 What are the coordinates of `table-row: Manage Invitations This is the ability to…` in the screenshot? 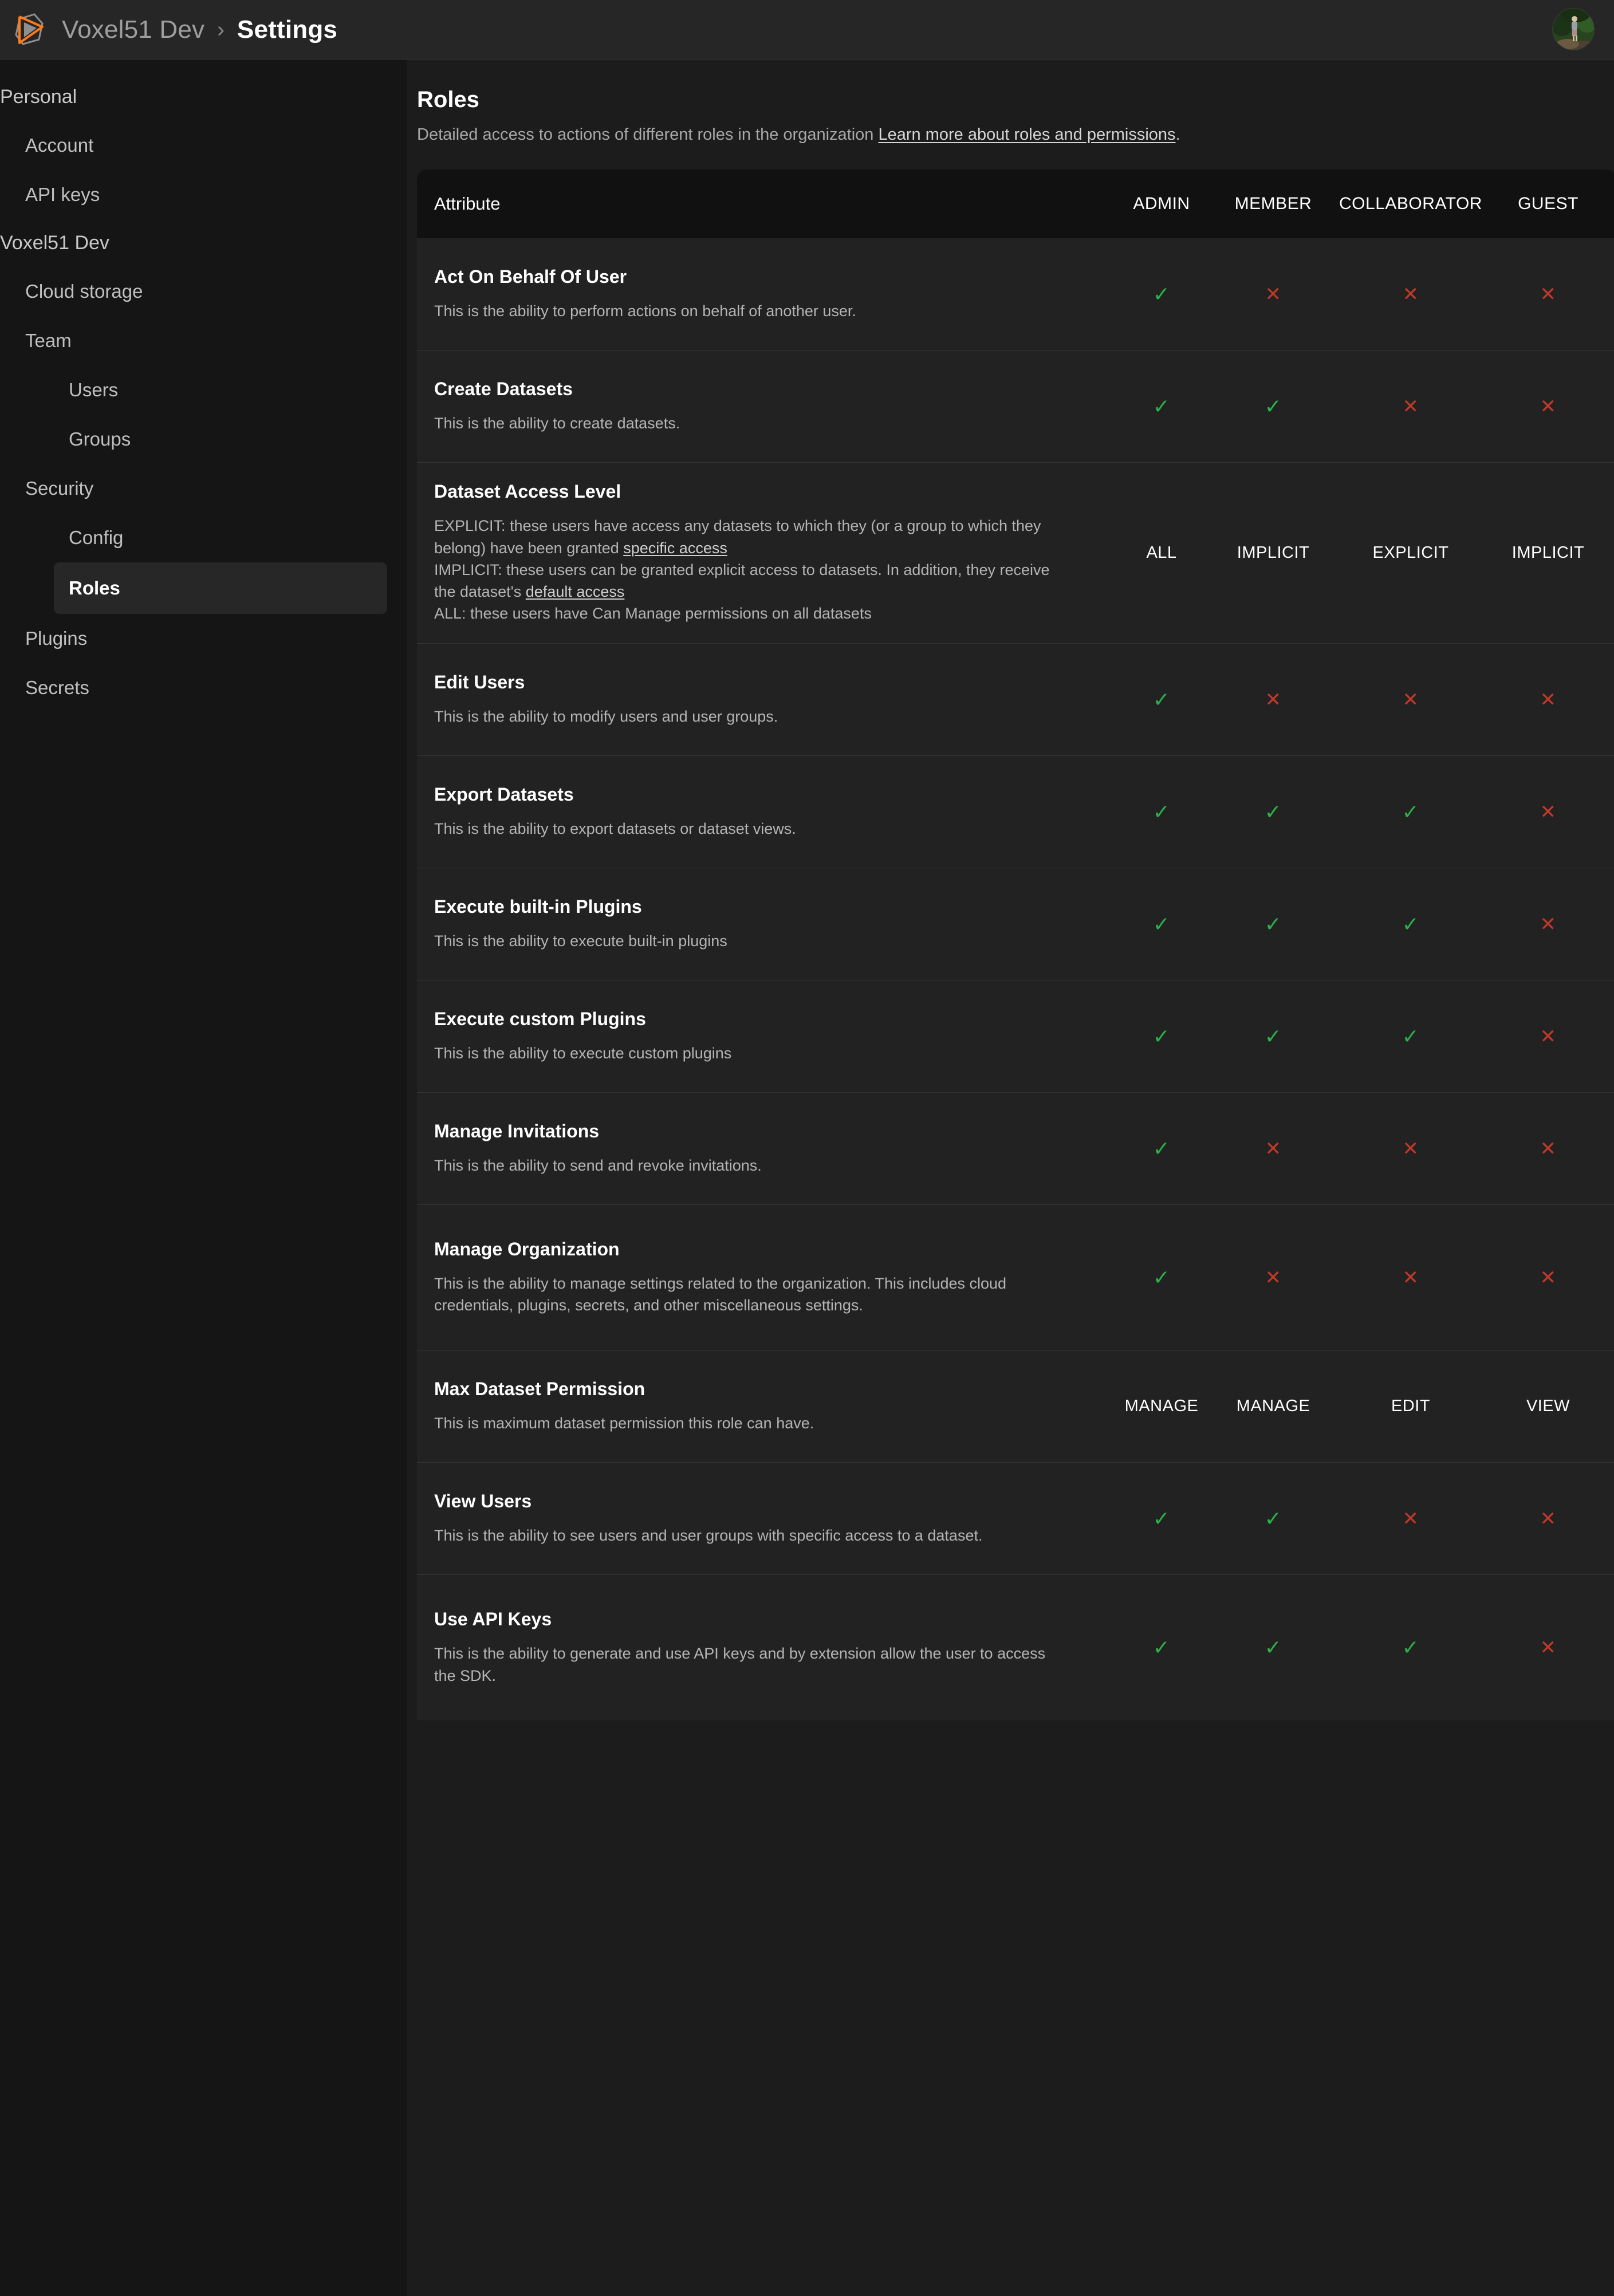 It's located at (1015, 1149).